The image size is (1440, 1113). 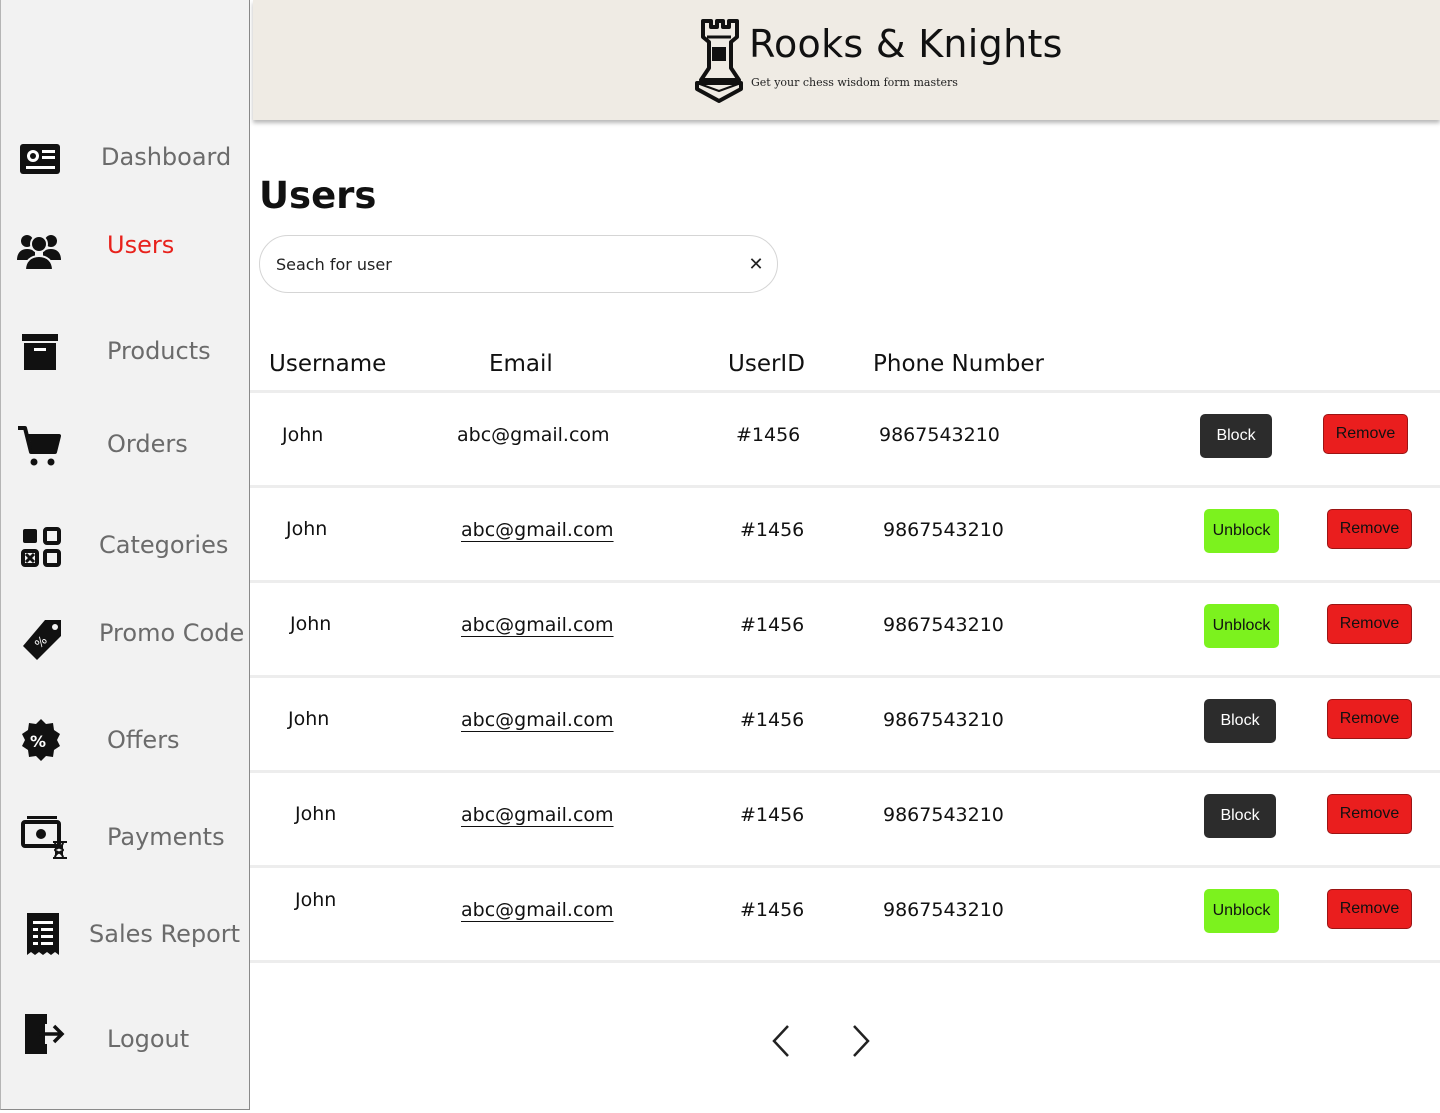 I want to click on percent-badge-icon: %, so click(x=41, y=740).